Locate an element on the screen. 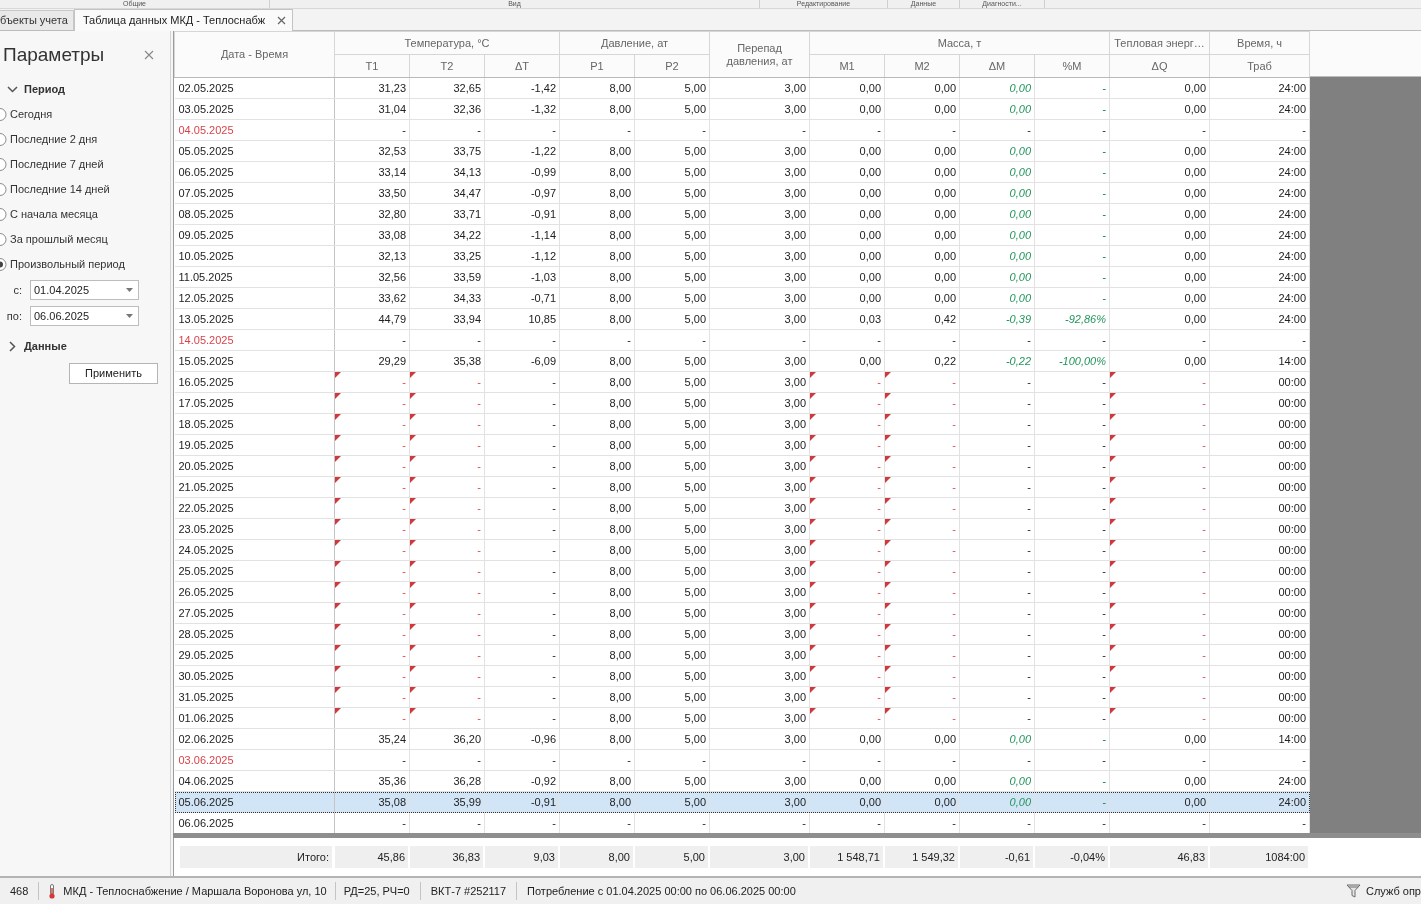  table-cell: 33,94 is located at coordinates (447, 319).